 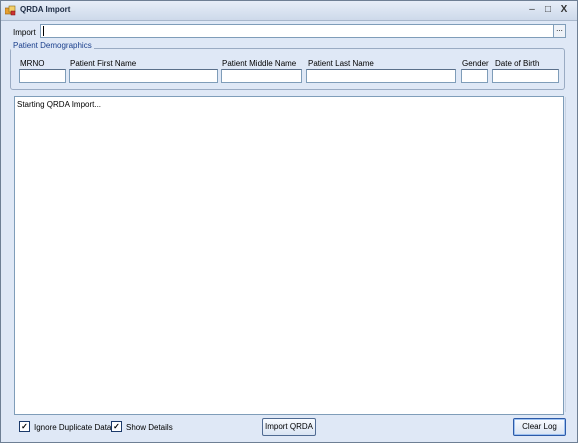 What do you see at coordinates (297, 31) in the screenshot?
I see `import-path-input` at bounding box center [297, 31].